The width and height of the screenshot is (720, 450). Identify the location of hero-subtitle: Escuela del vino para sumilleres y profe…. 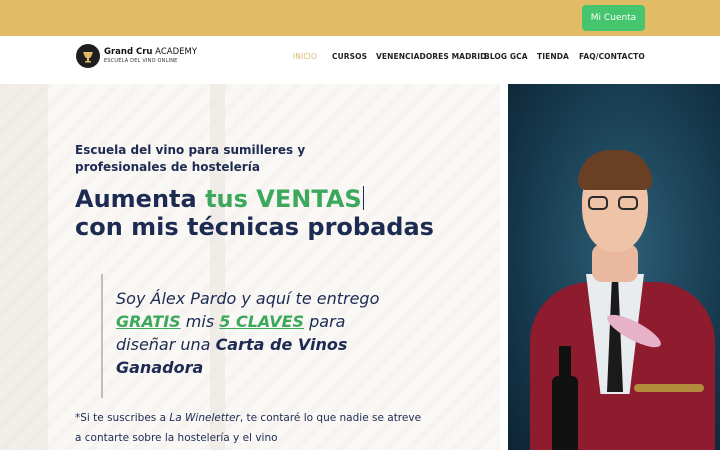
(190, 158).